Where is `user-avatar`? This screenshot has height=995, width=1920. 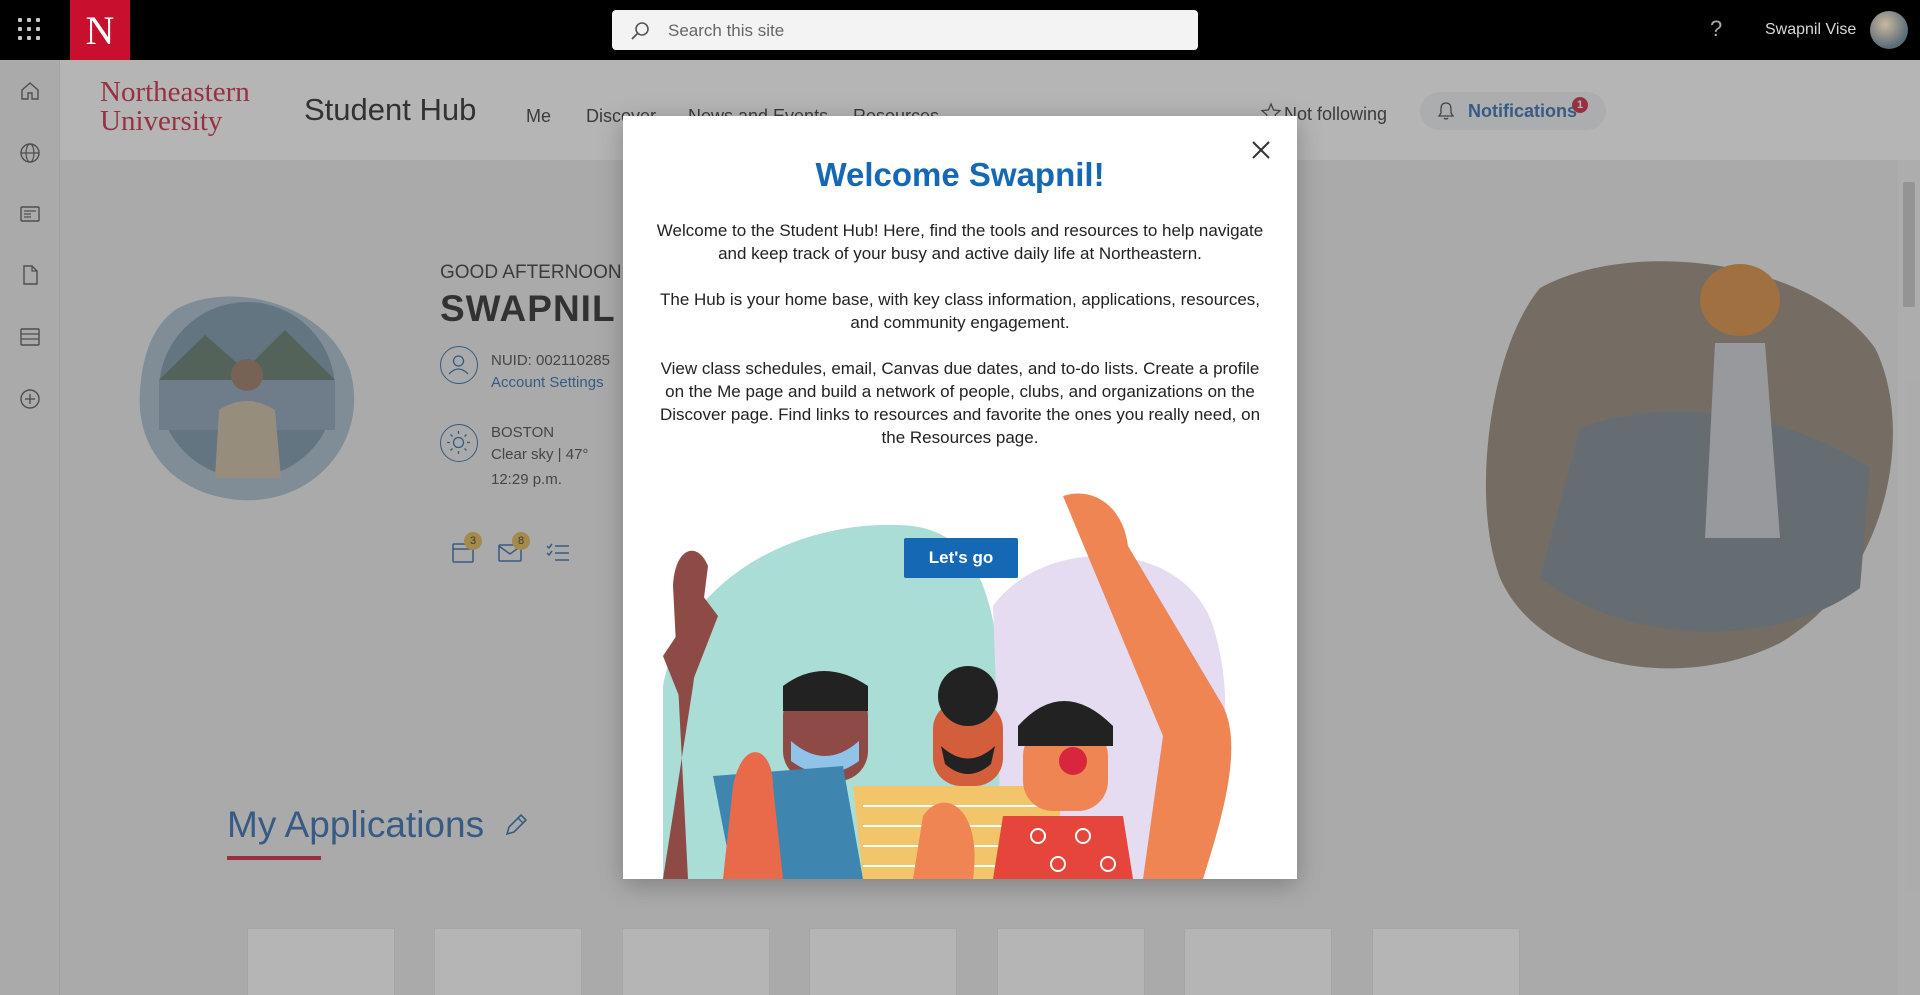 user-avatar is located at coordinates (1889, 30).